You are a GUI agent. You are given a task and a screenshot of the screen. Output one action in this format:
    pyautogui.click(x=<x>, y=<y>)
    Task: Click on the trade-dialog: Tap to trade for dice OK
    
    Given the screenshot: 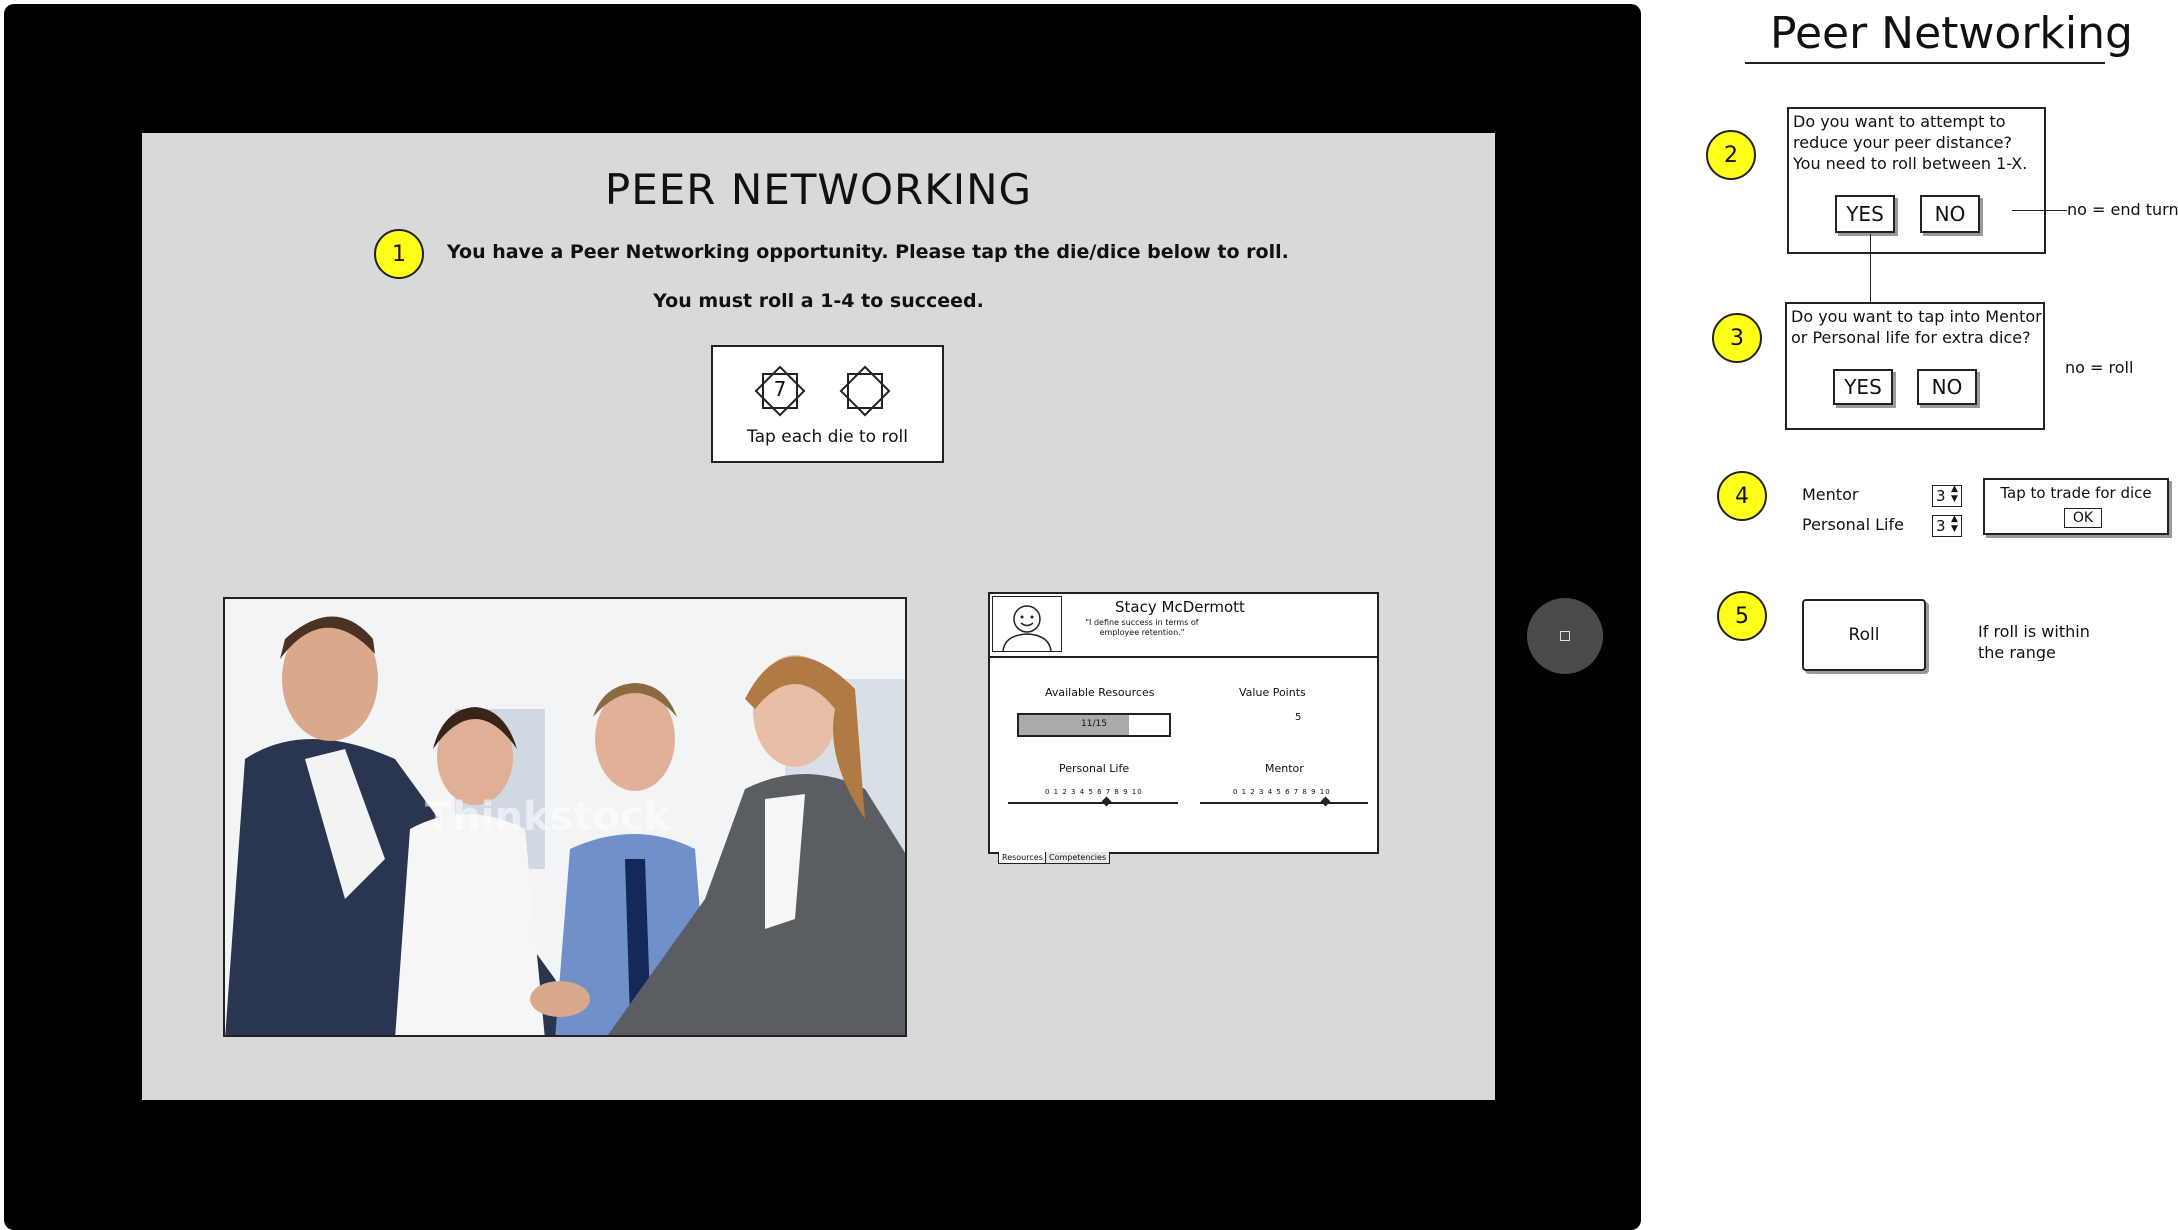 What is the action you would take?
    pyautogui.click(x=2076, y=506)
    